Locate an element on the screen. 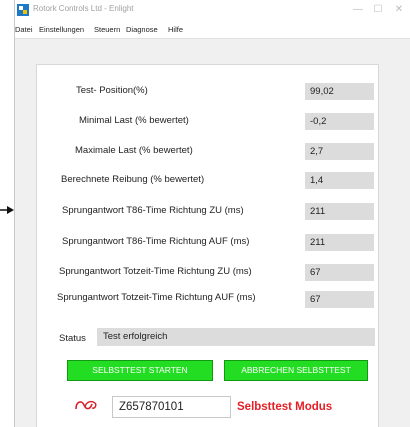  window-title: Rotork Controls Ltd - Enlight is located at coordinates (83, 8).